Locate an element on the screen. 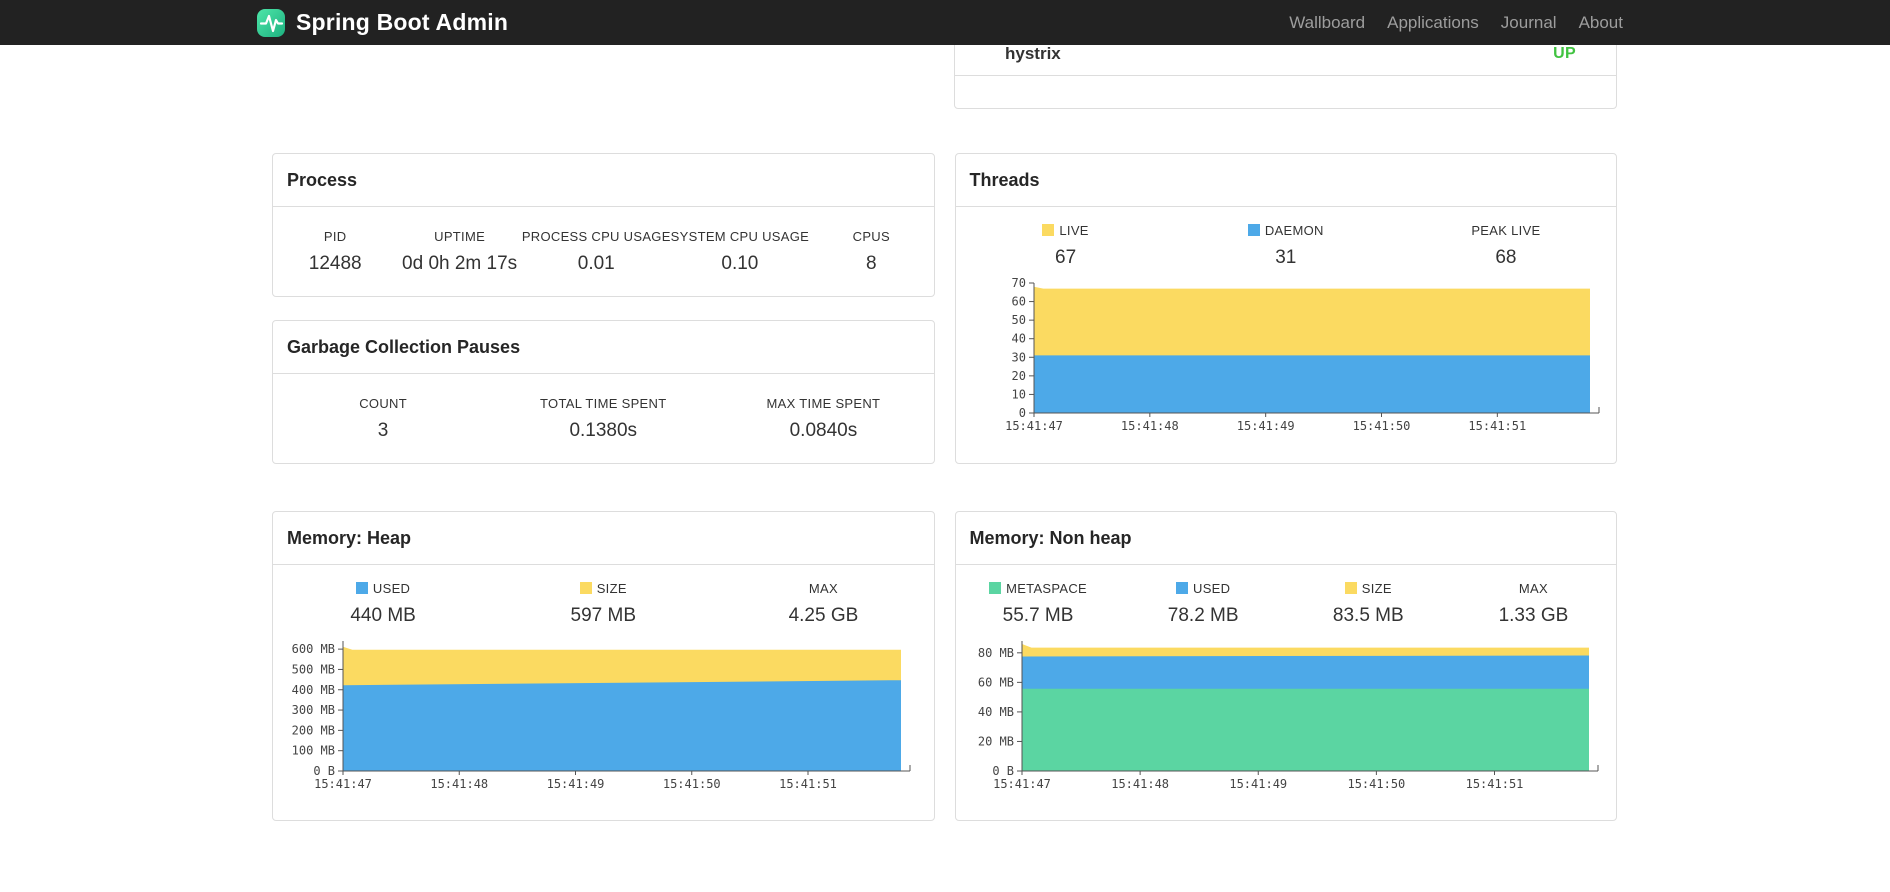  panel-bottom-padding is located at coordinates (1285, 92).